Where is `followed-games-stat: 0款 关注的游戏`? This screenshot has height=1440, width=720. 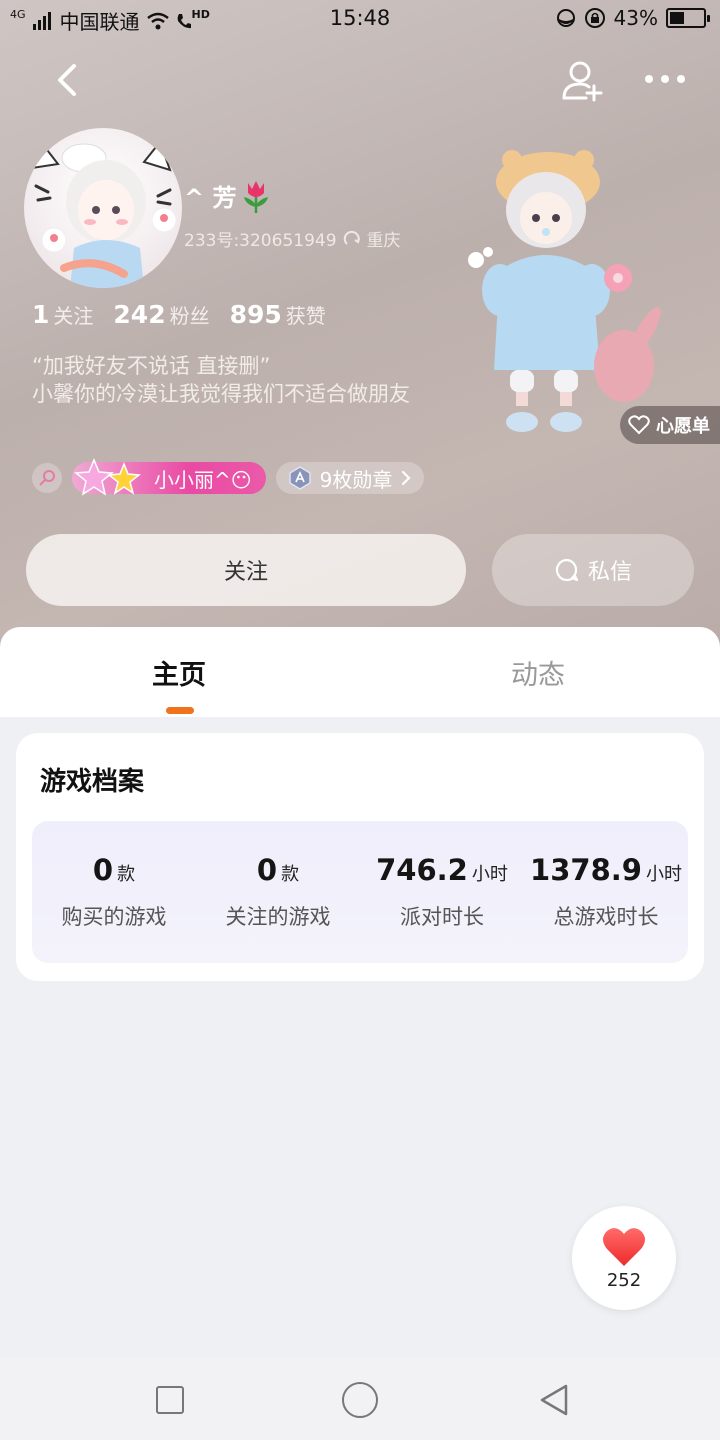 followed-games-stat: 0款 关注的游戏 is located at coordinates (278, 892).